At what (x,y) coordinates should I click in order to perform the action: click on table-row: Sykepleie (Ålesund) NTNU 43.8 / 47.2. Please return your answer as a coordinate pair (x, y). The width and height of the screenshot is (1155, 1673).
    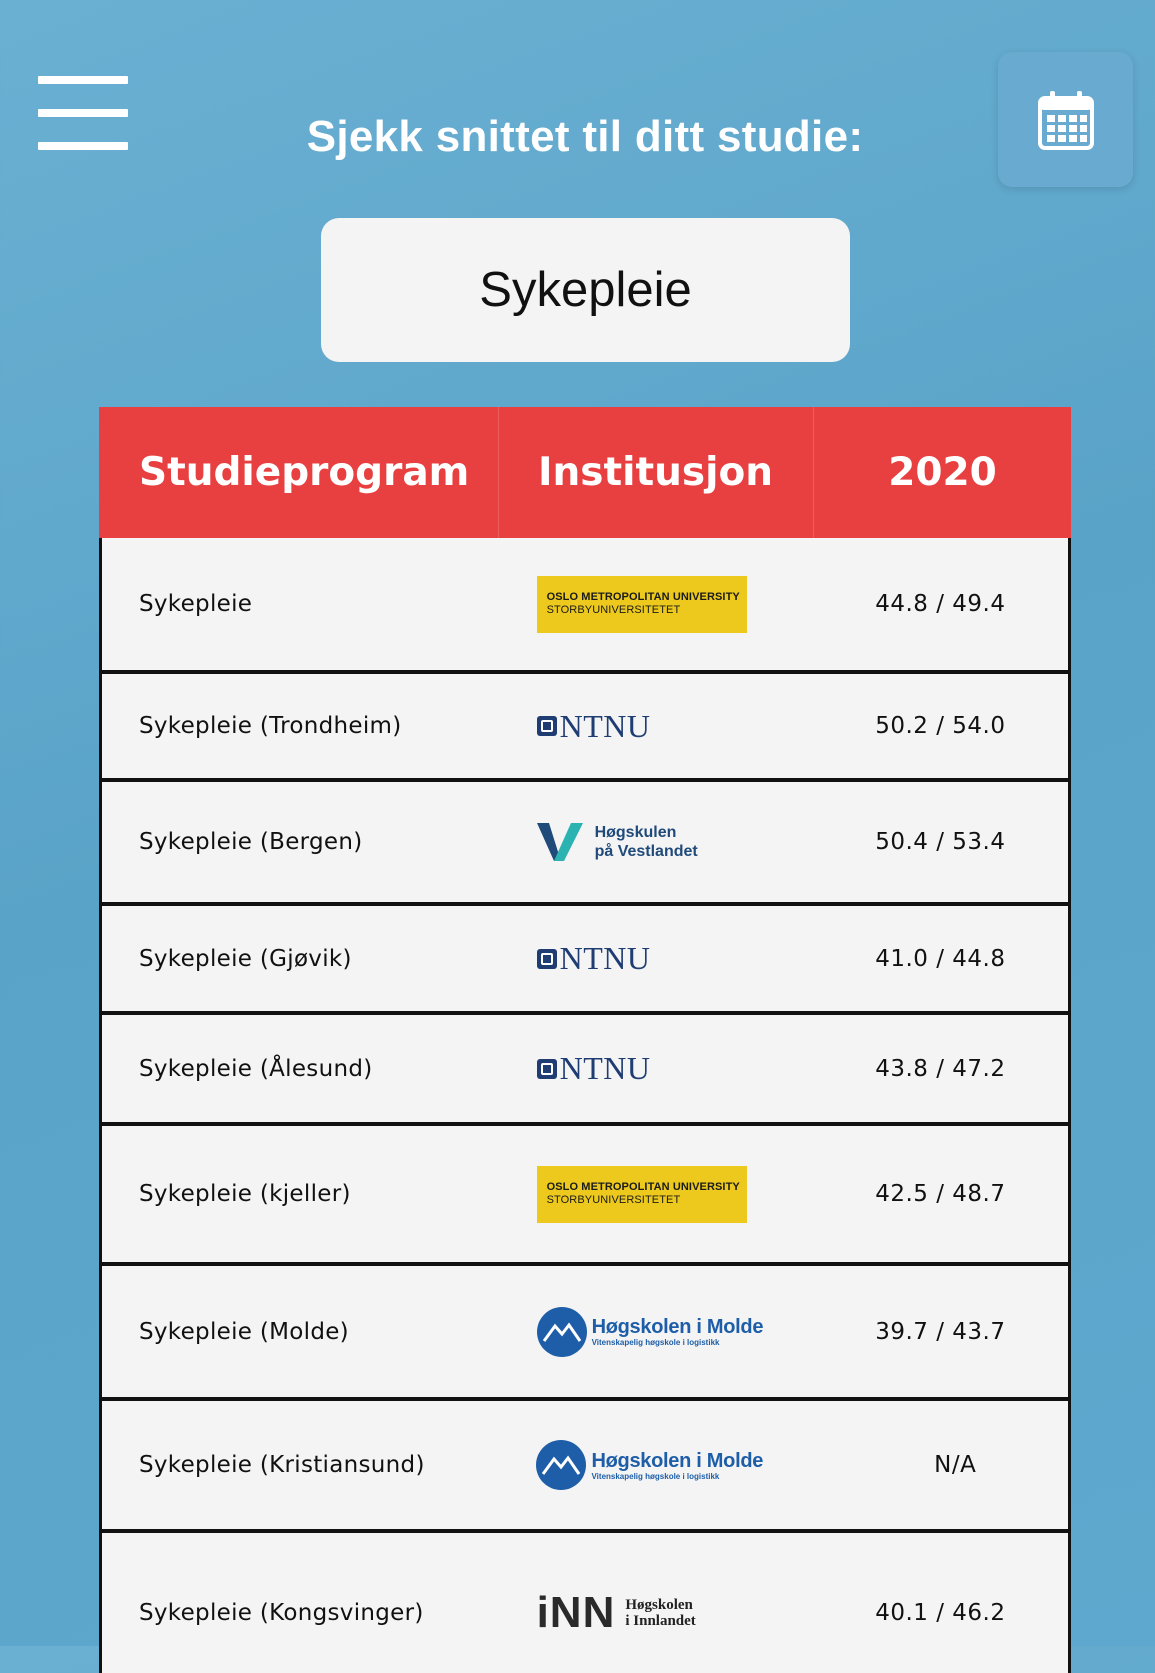
    Looking at the image, I should click on (585, 1070).